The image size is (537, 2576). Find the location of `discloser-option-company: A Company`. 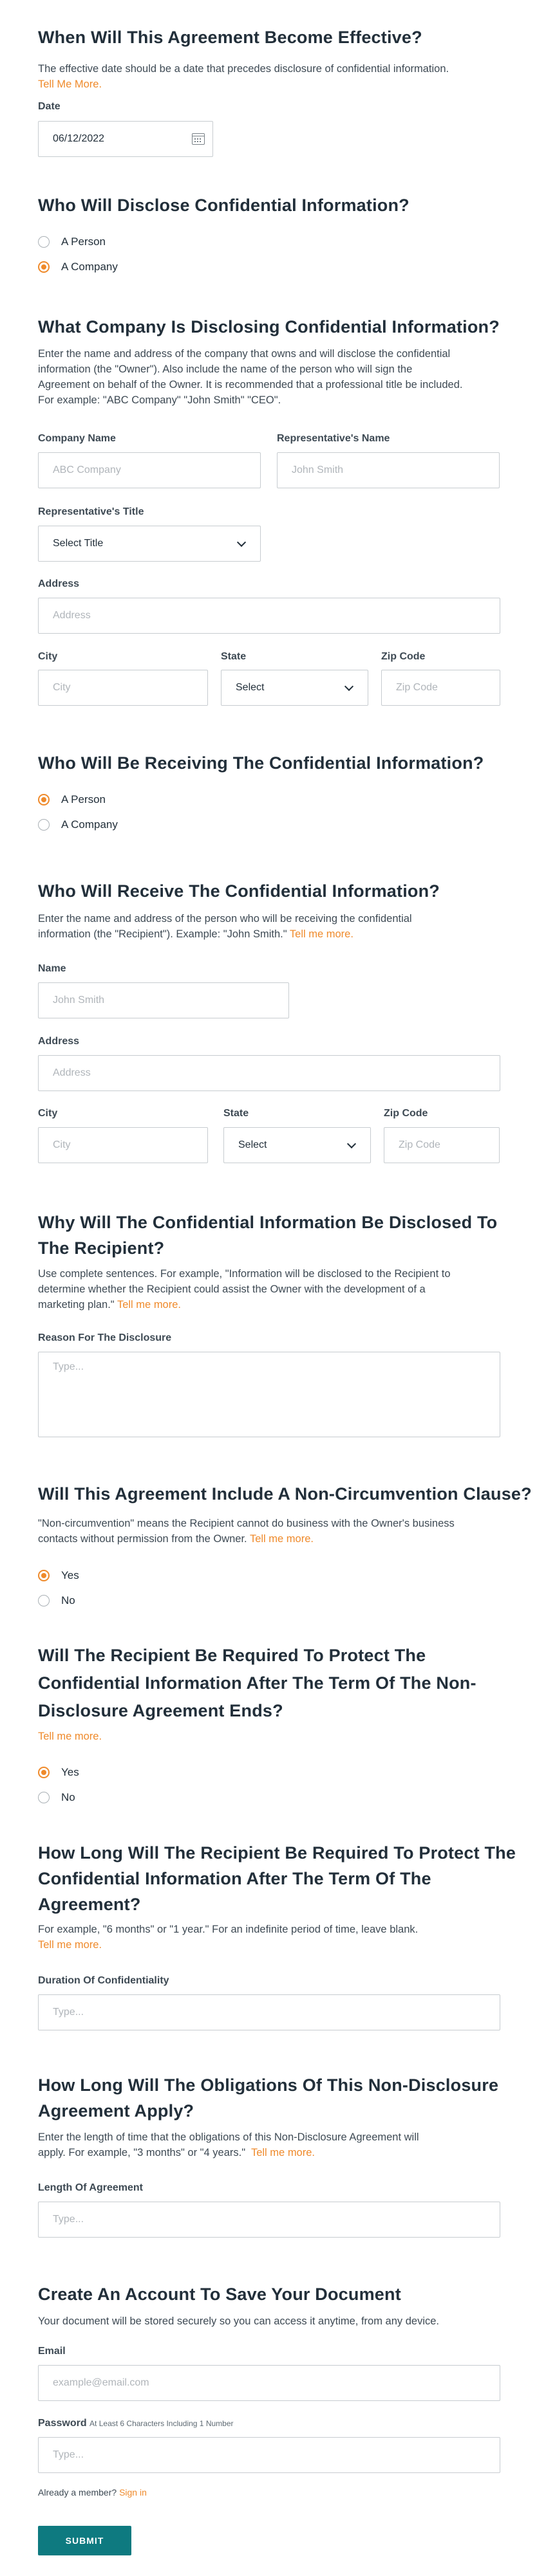

discloser-option-company: A Company is located at coordinates (78, 267).